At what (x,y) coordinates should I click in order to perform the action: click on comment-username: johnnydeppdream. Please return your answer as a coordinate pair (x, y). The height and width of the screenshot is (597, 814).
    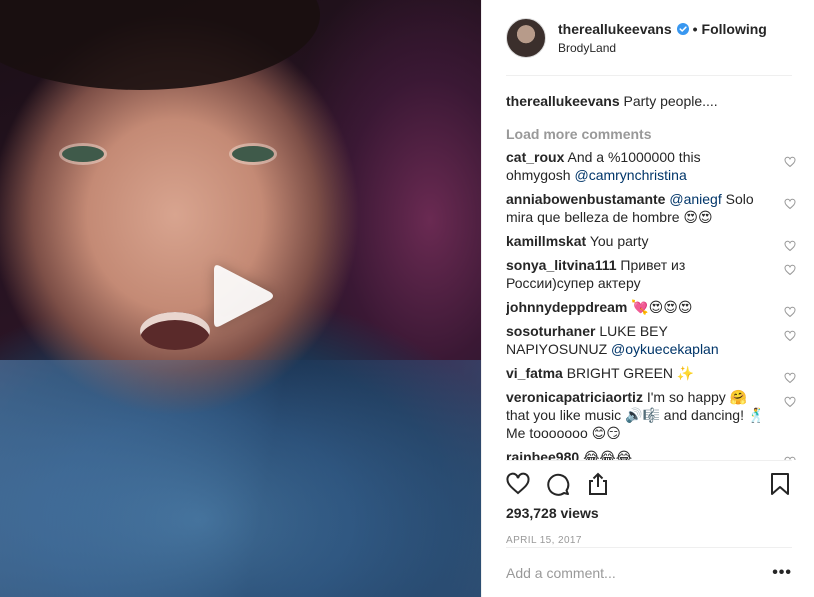
    Looking at the image, I should click on (566, 307).